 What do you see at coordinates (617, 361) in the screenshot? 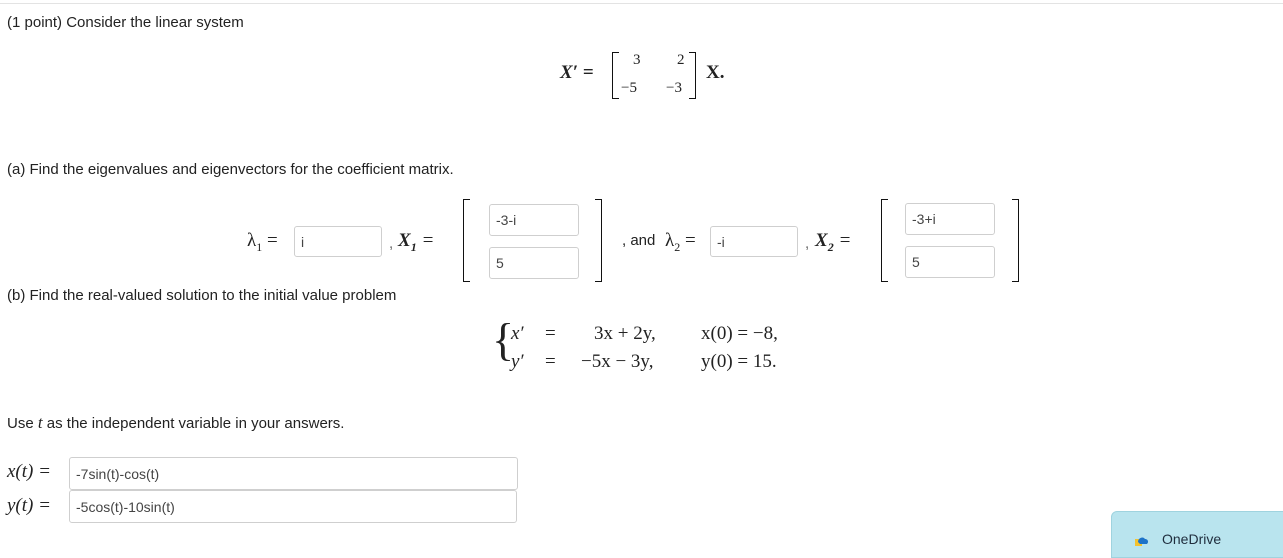
I see `ivp-row2-rhs: −5x − 3y,` at bounding box center [617, 361].